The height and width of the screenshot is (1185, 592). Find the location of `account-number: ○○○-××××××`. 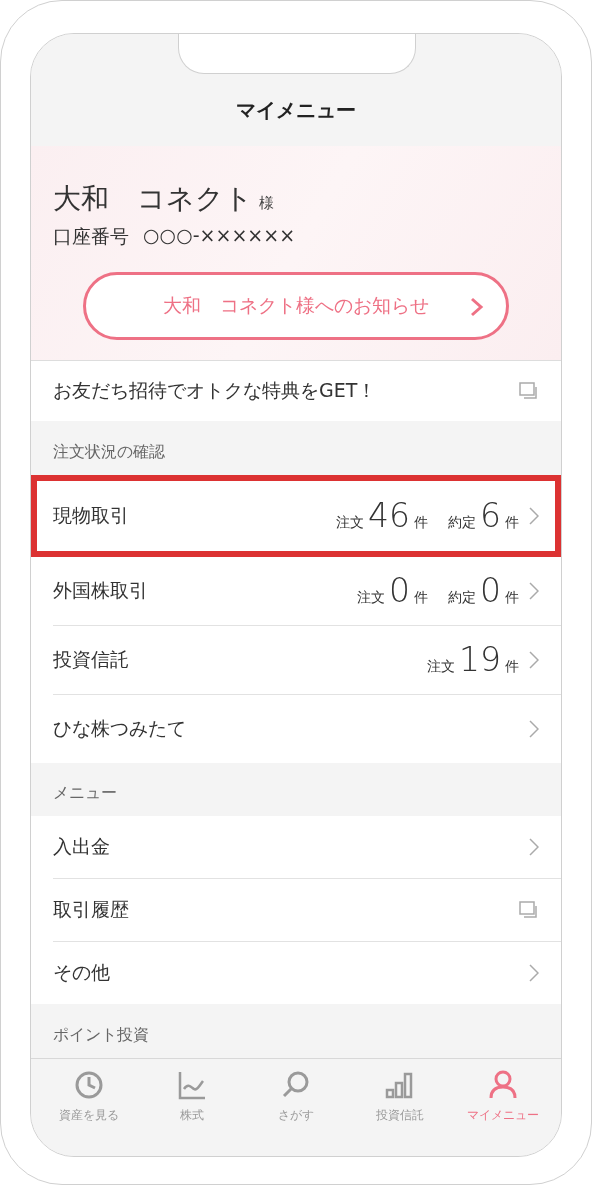

account-number: ○○○-×××××× is located at coordinates (219, 236).